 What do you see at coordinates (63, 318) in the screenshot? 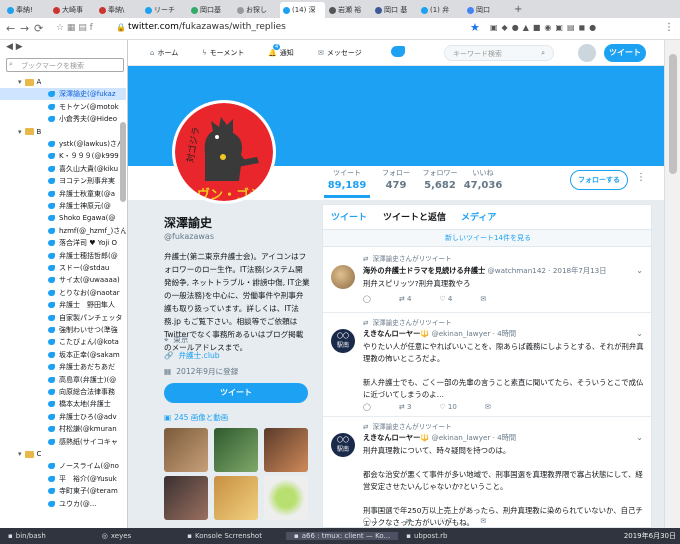
I see `bookmark-item: 自家製パンチェッタ` at bounding box center [63, 318].